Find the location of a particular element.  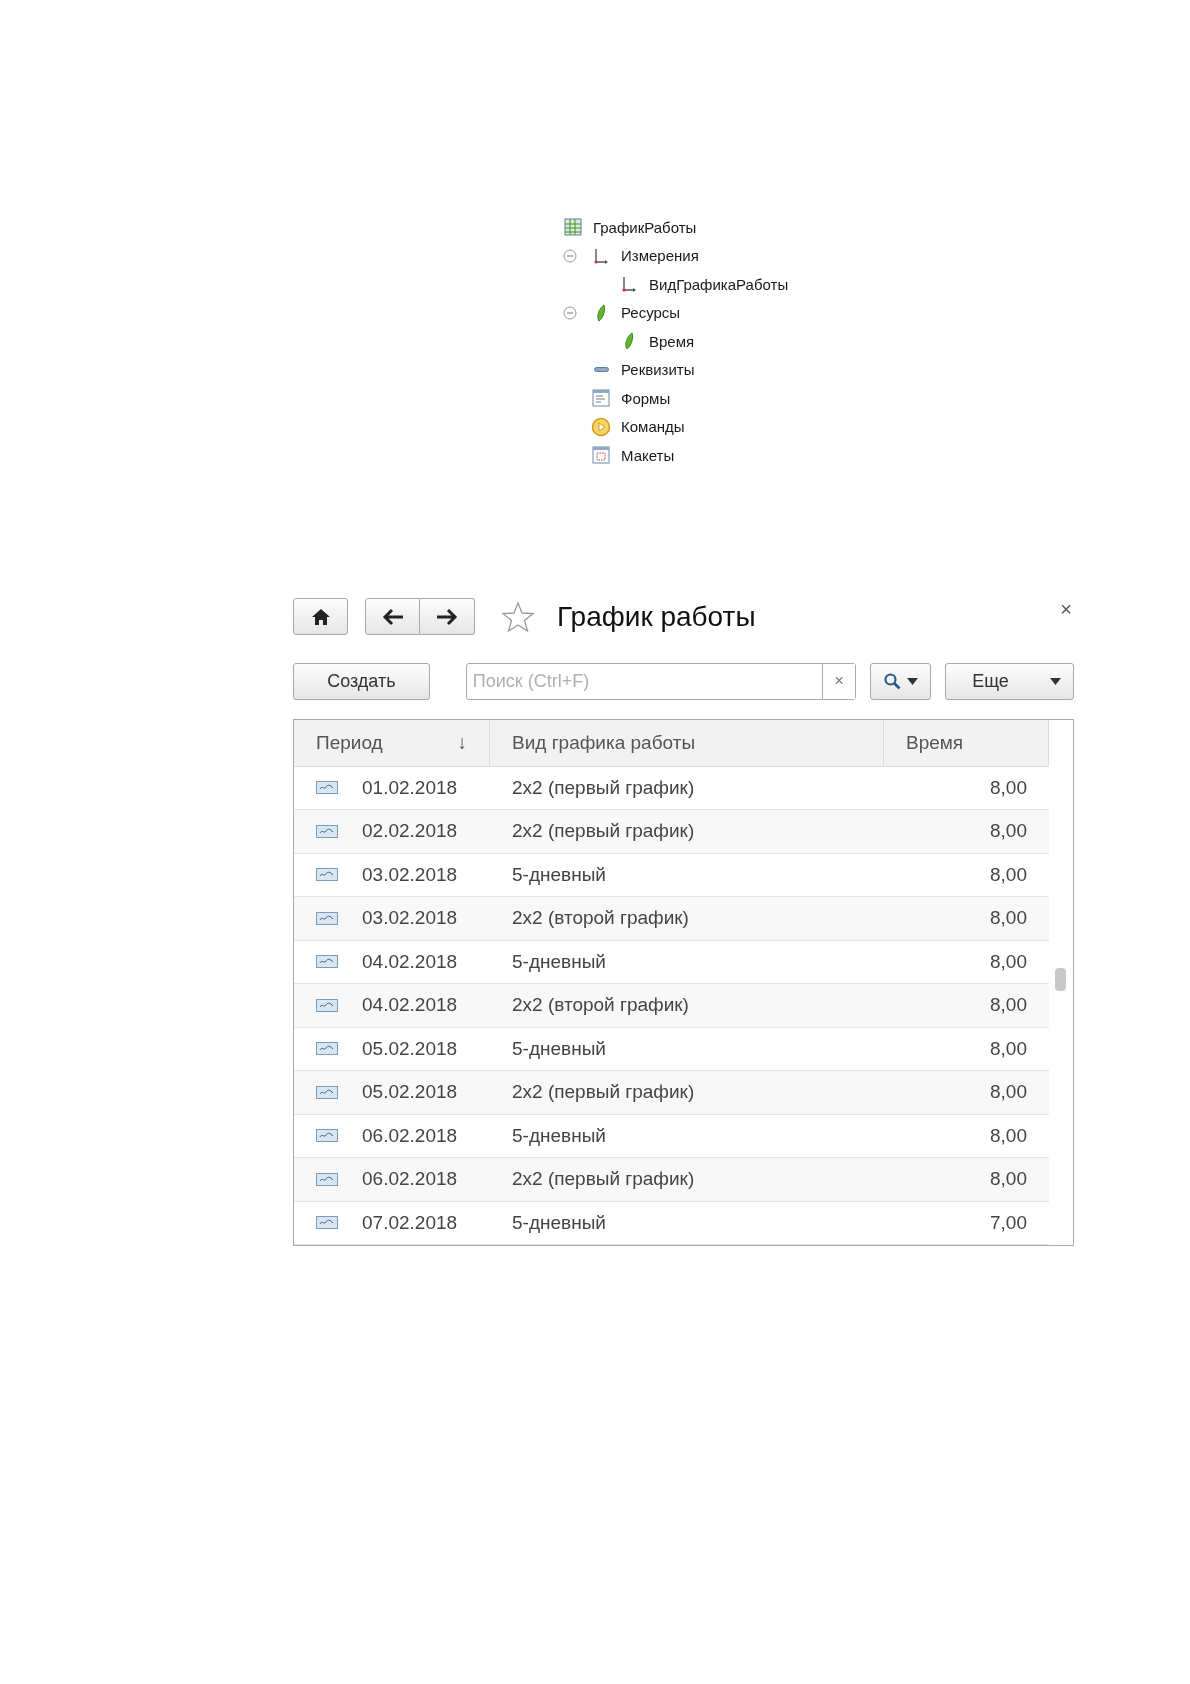

search-field: Поиск (Ctrl+F) × is located at coordinates (661, 681).